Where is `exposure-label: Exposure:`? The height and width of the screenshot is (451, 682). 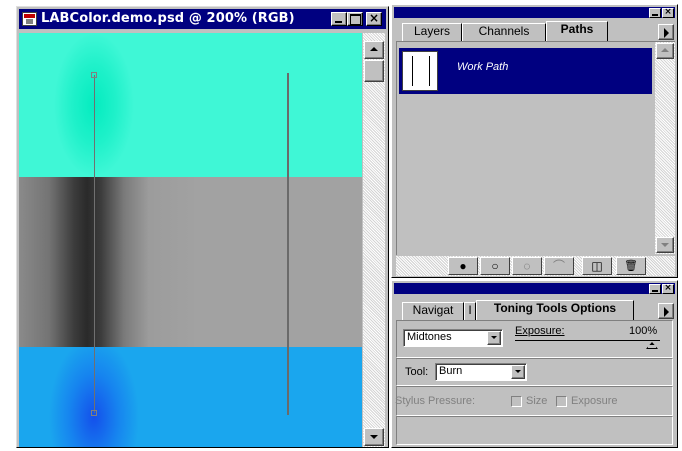 exposure-label: Exposure: is located at coordinates (540, 331).